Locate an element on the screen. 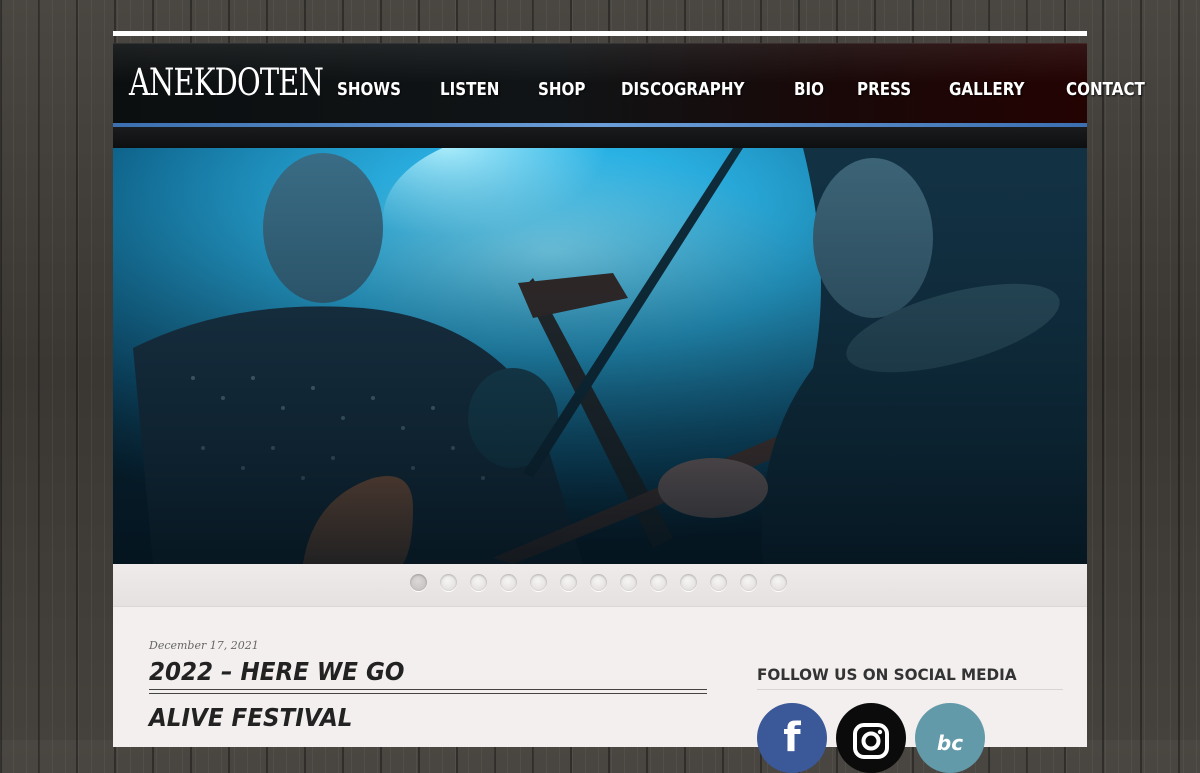  site-logo: ANEKDOTEN is located at coordinates (226, 83).